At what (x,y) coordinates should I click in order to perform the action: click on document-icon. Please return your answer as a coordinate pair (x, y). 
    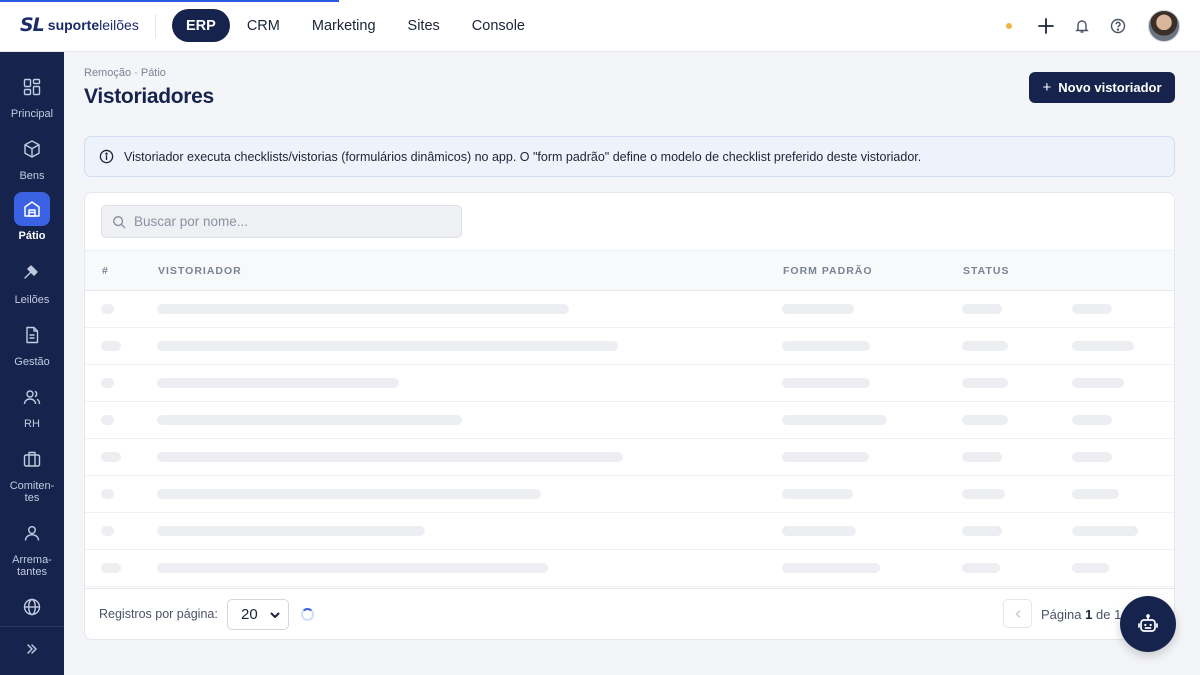
    Looking at the image, I should click on (32, 335).